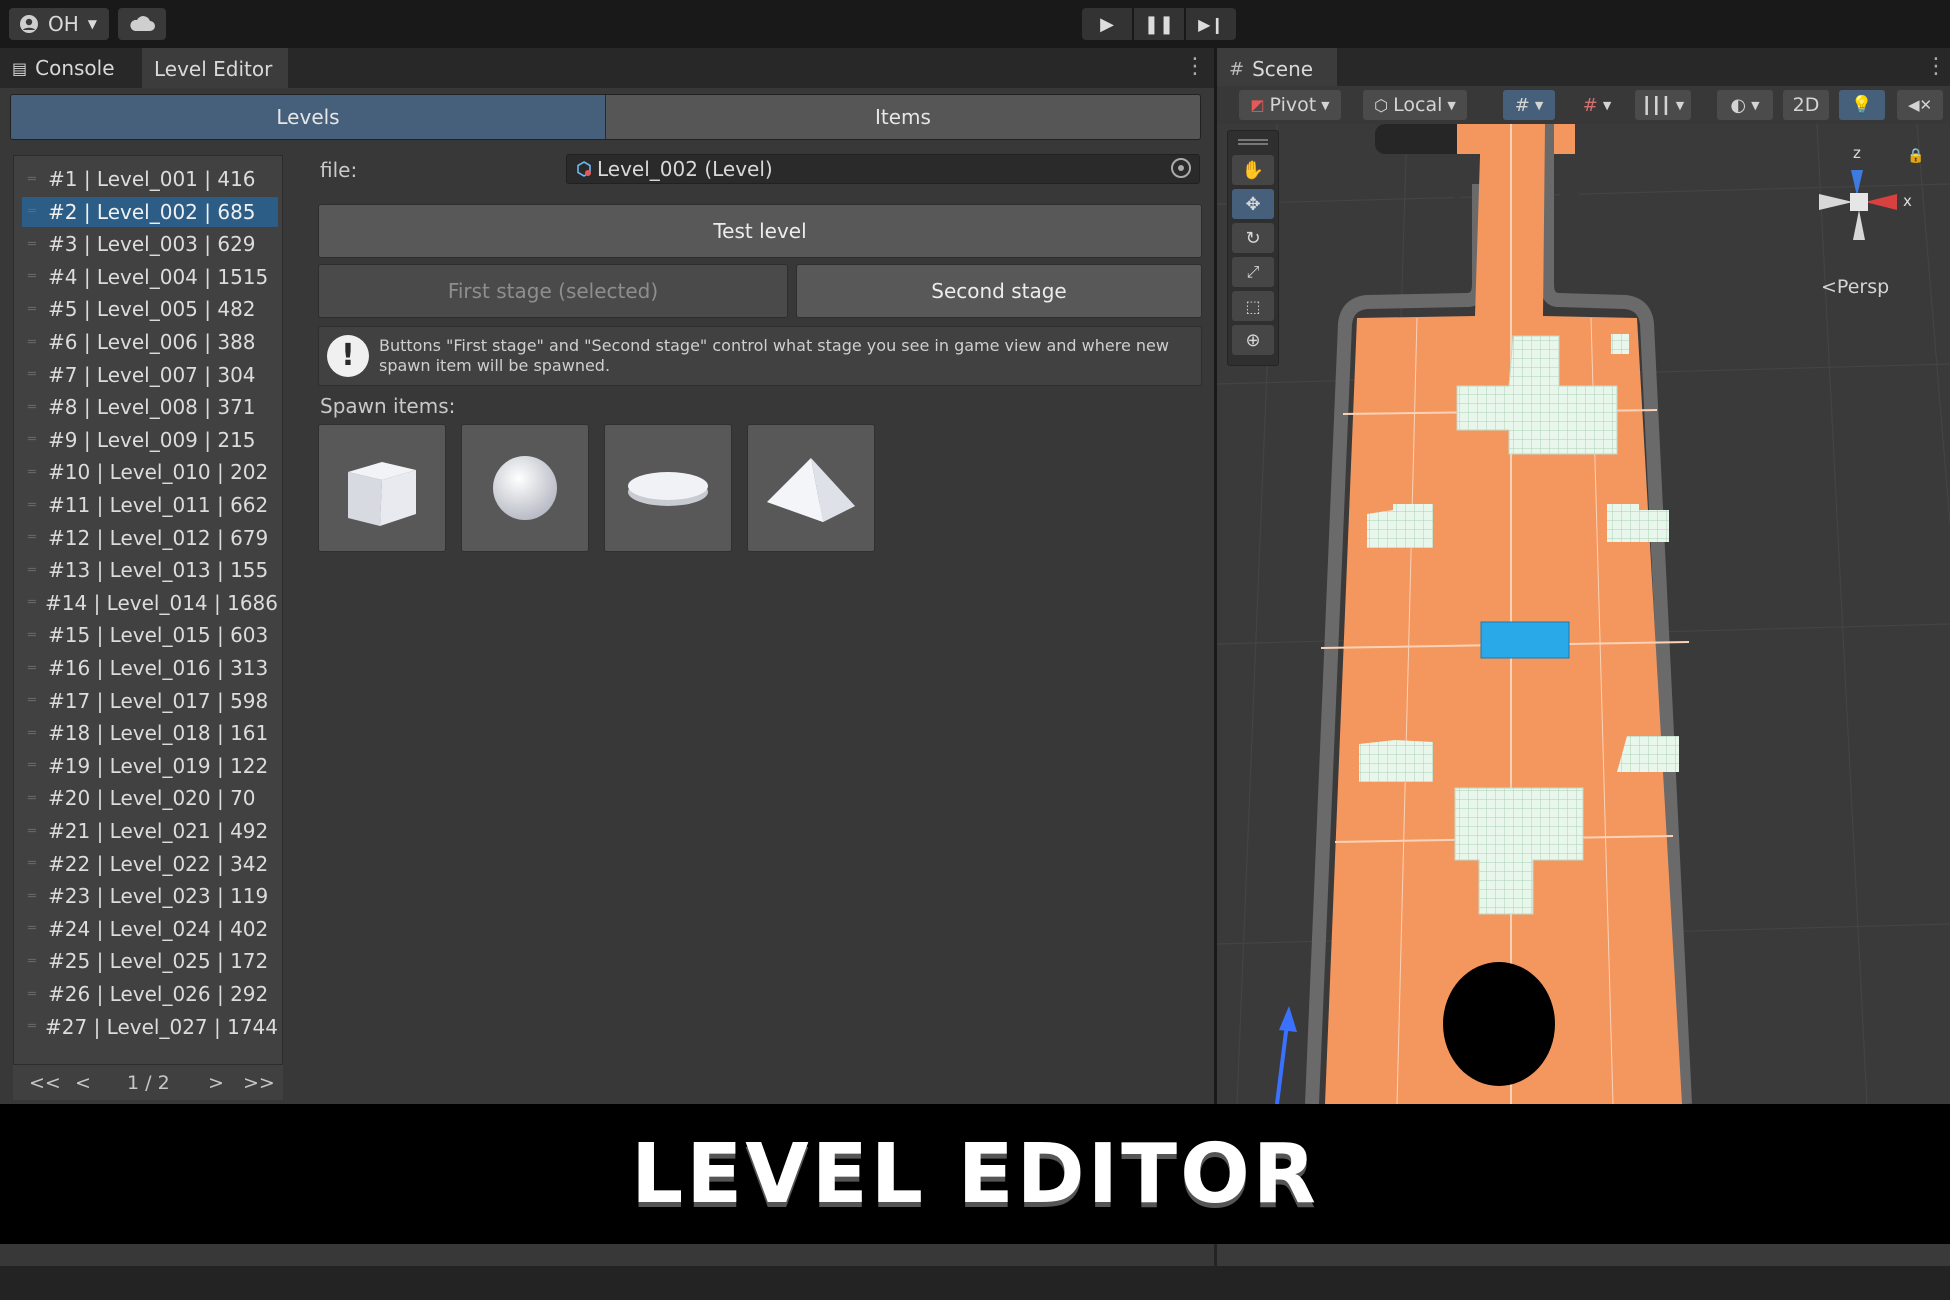 The image size is (1950, 1300). I want to click on level-list-item: ═ #1 | Level_001 | 416, so click(150, 179).